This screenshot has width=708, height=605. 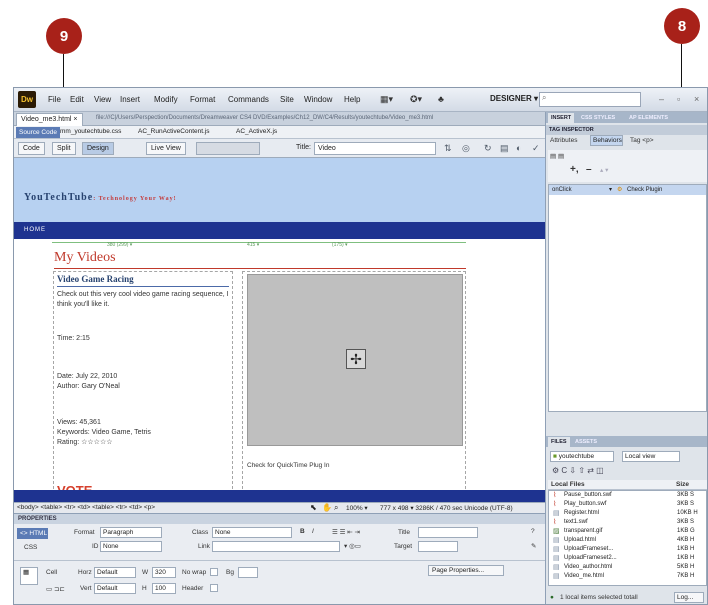 What do you see at coordinates (627, 513) in the screenshot?
I see `file-row: ▤ Register.html 10KB H` at bounding box center [627, 513].